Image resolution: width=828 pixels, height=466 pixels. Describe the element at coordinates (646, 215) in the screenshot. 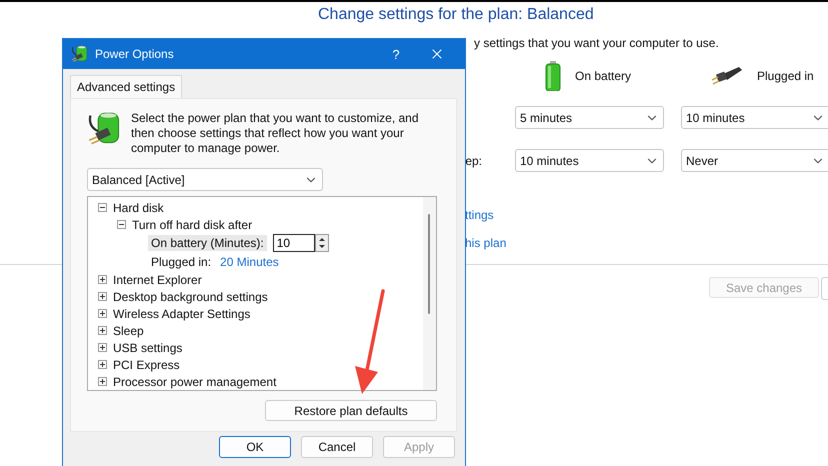

I see `settings-link: ttings` at that location.